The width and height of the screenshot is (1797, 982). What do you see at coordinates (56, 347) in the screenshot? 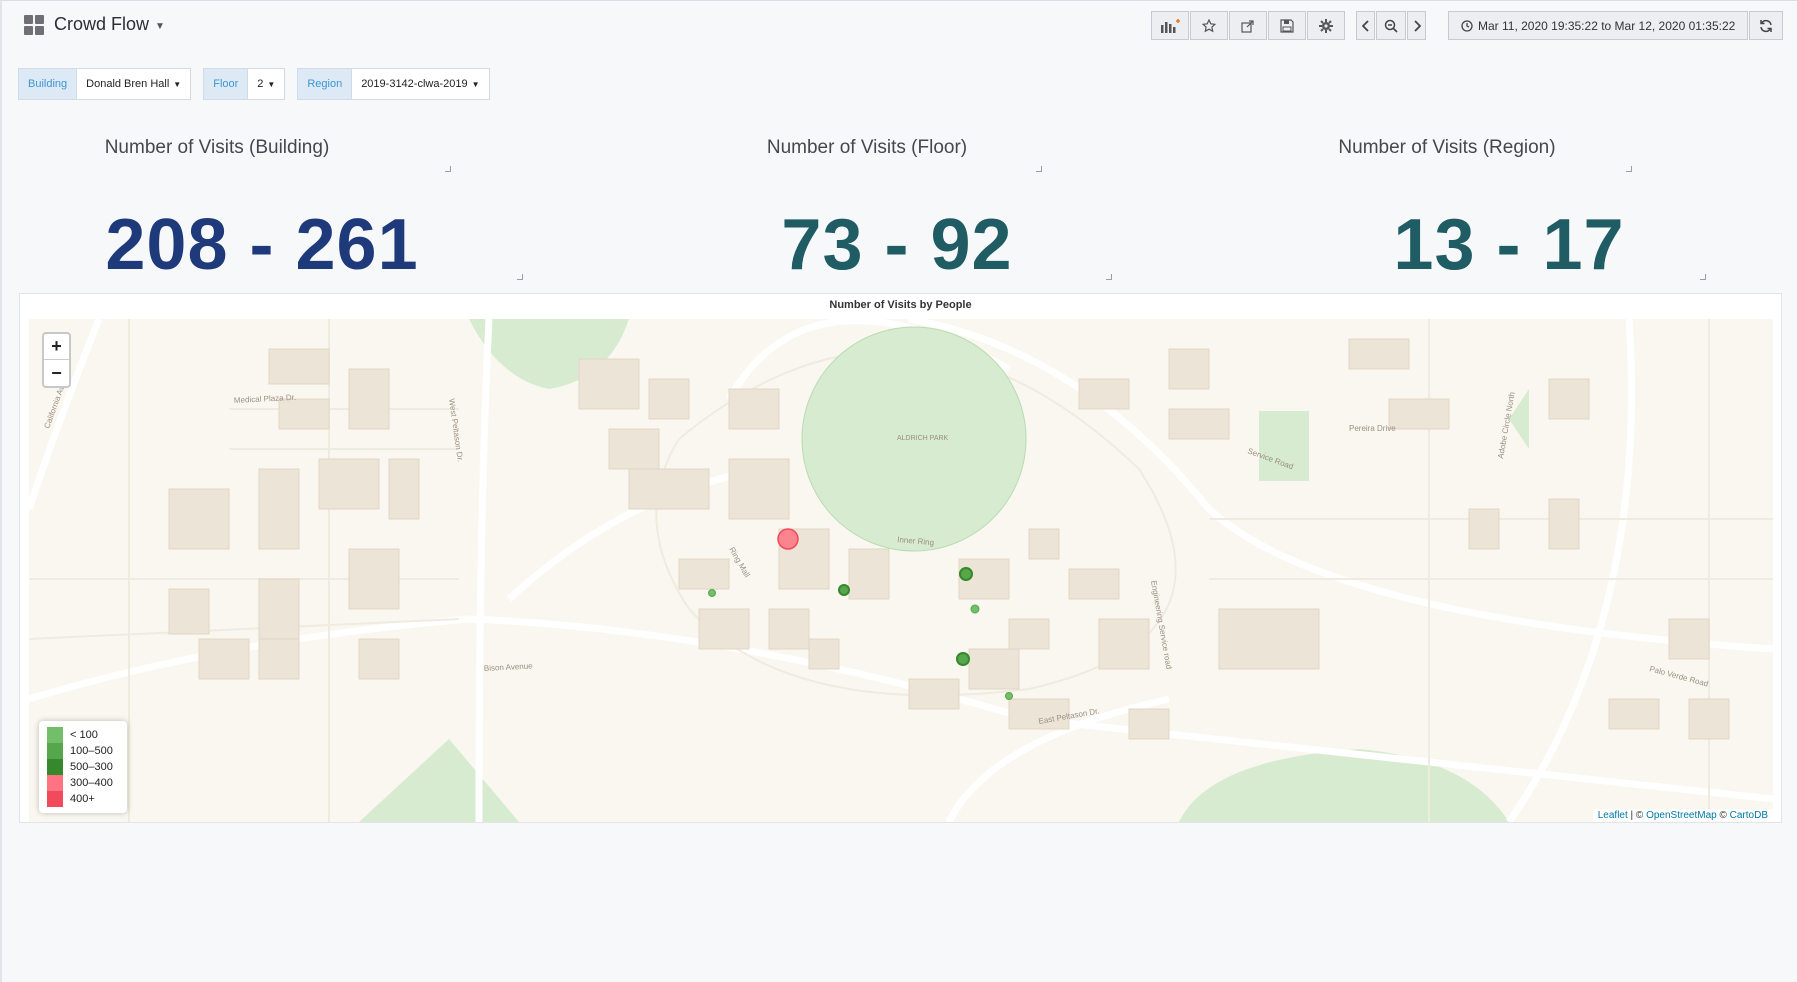
I see `zoom-in-button: +` at bounding box center [56, 347].